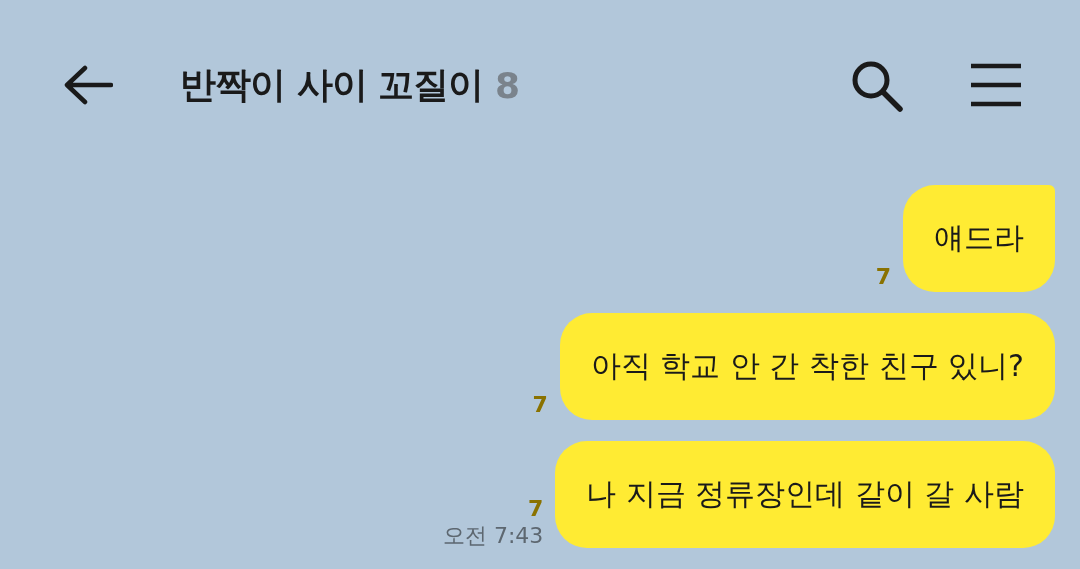  What do you see at coordinates (493, 535) in the screenshot?
I see `message-time: 오전 7:43` at bounding box center [493, 535].